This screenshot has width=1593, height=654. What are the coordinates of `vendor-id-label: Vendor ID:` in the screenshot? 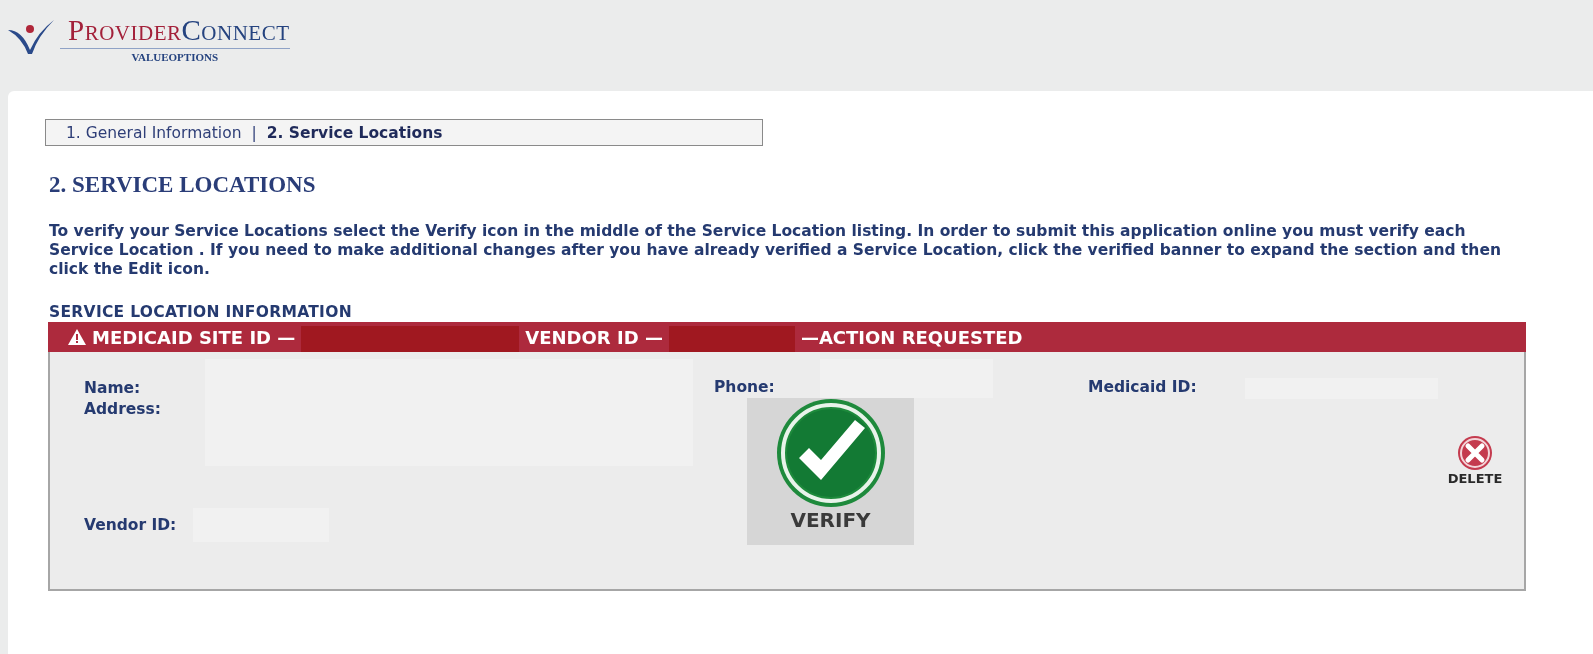 It's located at (130, 525).